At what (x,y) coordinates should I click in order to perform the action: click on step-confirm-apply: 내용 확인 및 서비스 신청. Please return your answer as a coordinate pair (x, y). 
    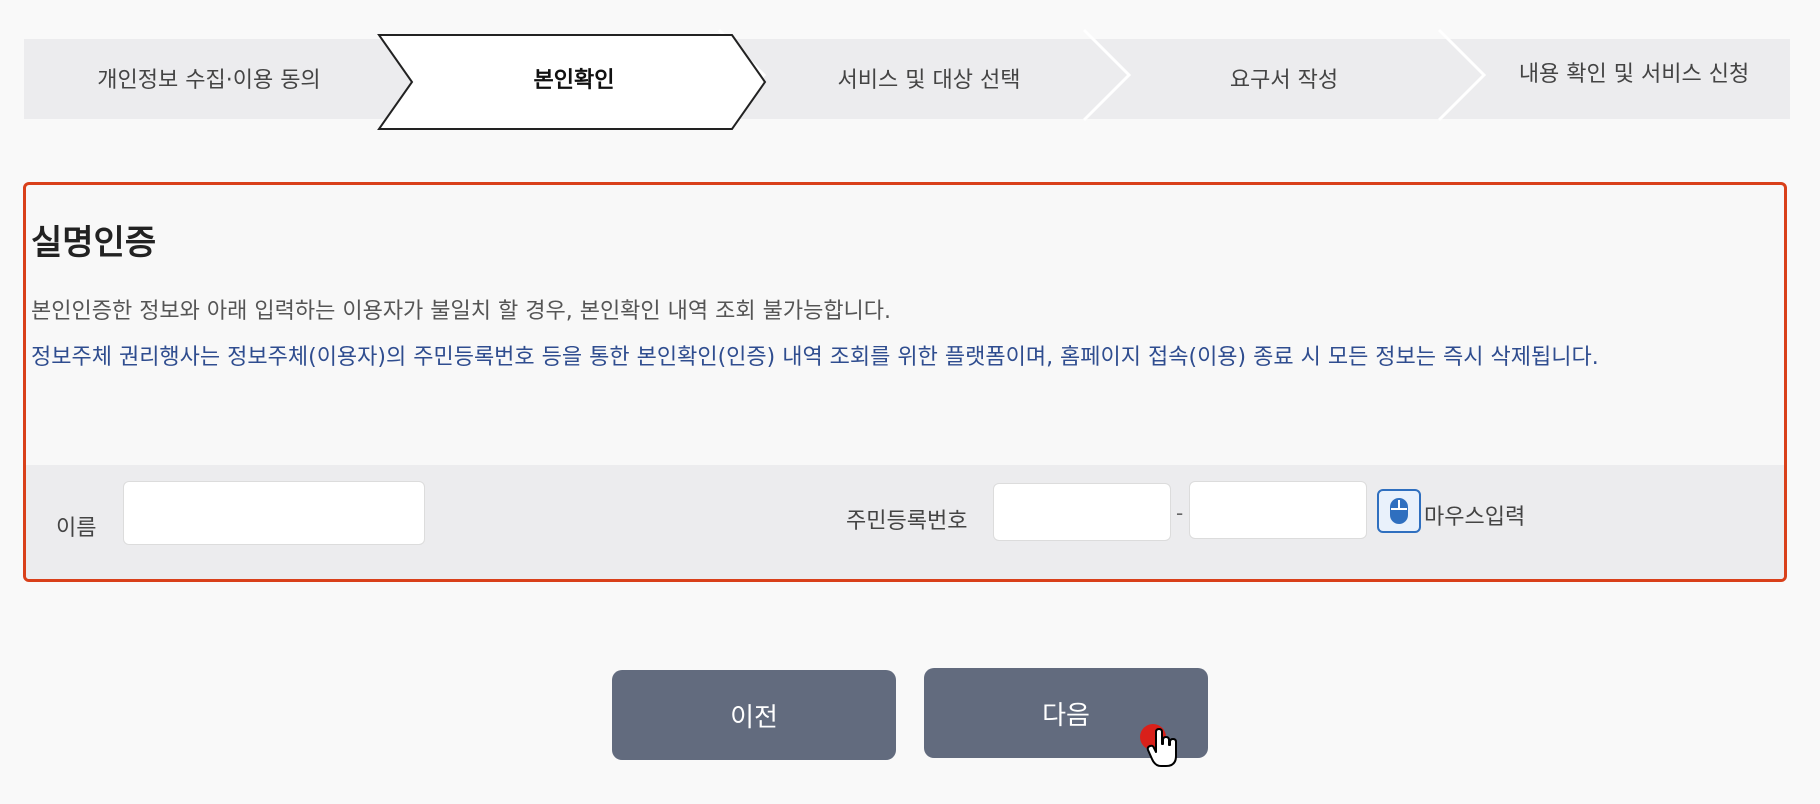
    Looking at the image, I should click on (1634, 74).